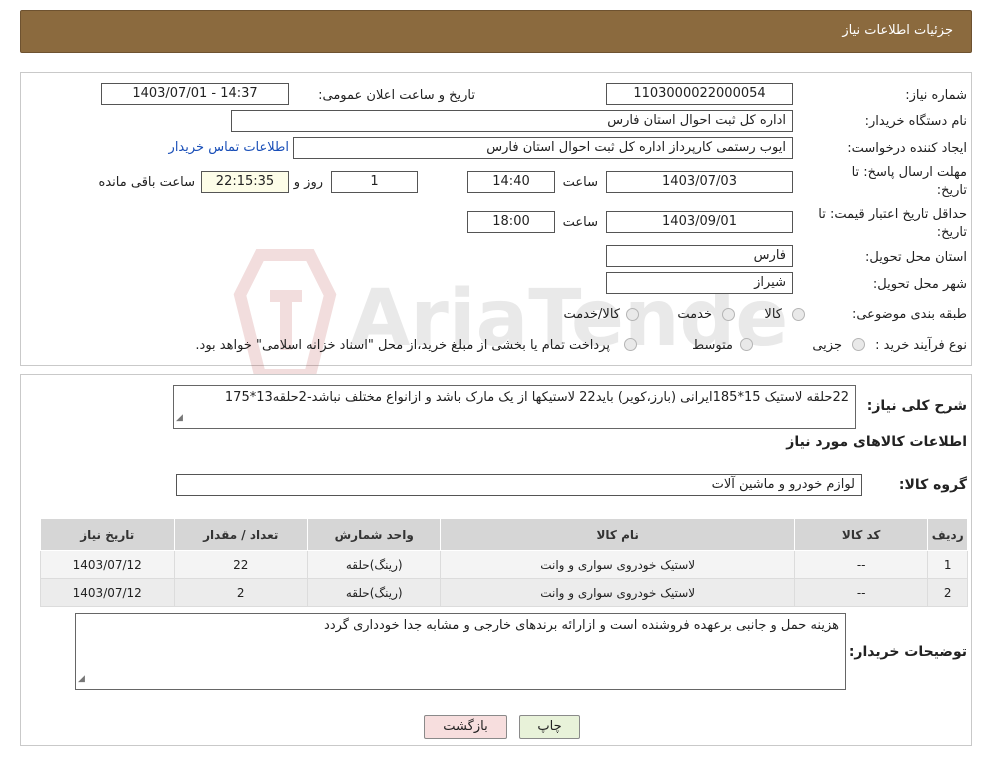 This screenshot has height=759, width=985. Describe the element at coordinates (947, 592) in the screenshot. I see `cell-row-number: 2` at that location.